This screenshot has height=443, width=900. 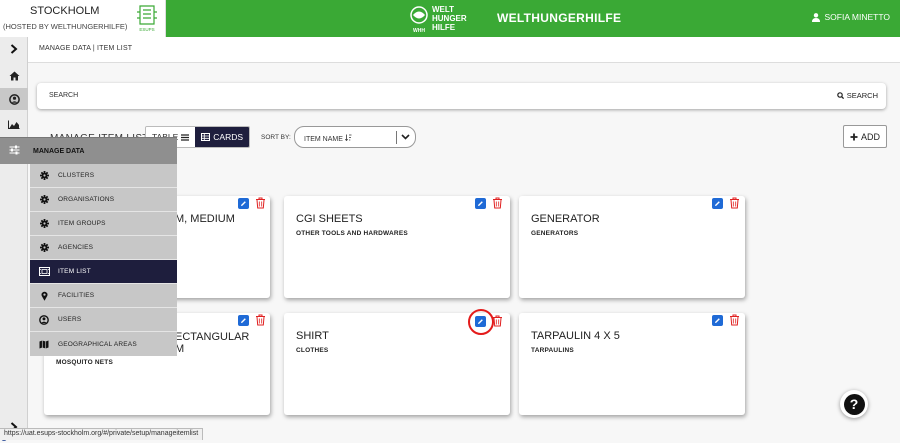 What do you see at coordinates (103, 272) in the screenshot?
I see `menu-item-item-list: ITEM LIST` at bounding box center [103, 272].